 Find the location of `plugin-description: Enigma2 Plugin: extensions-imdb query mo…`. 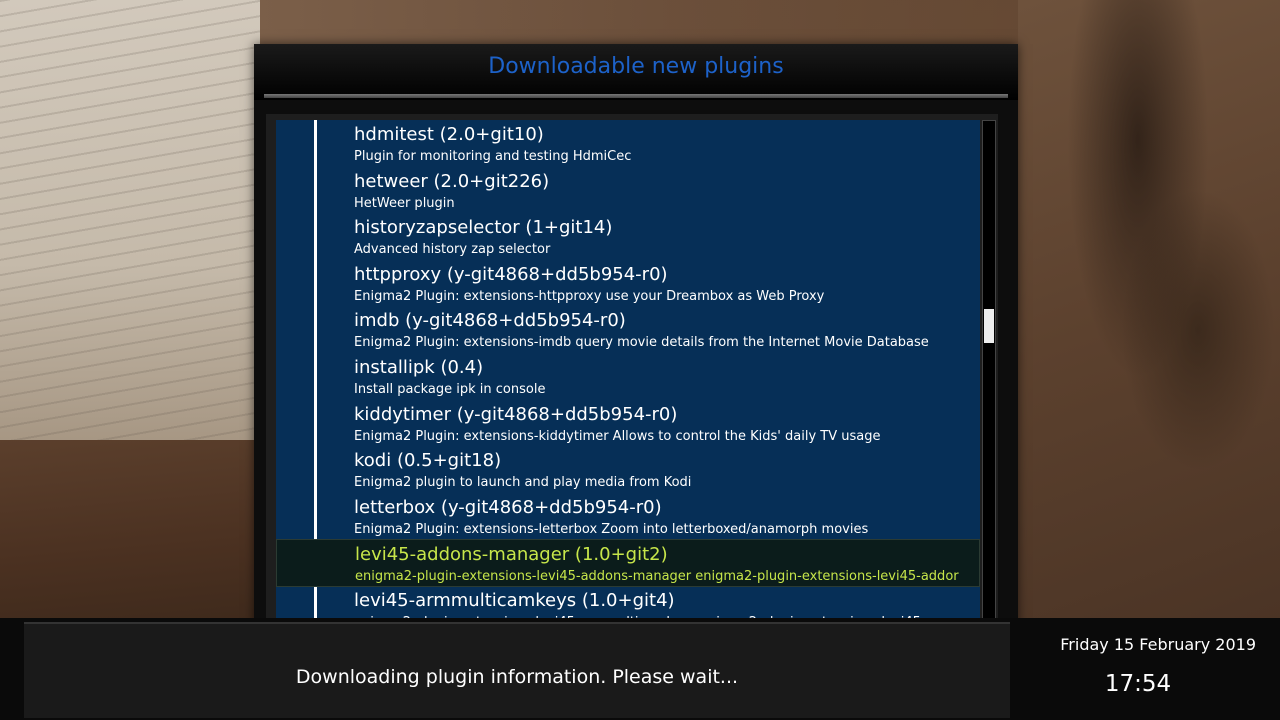

plugin-description: Enigma2 Plugin: extensions-imdb query mo… is located at coordinates (641, 343).